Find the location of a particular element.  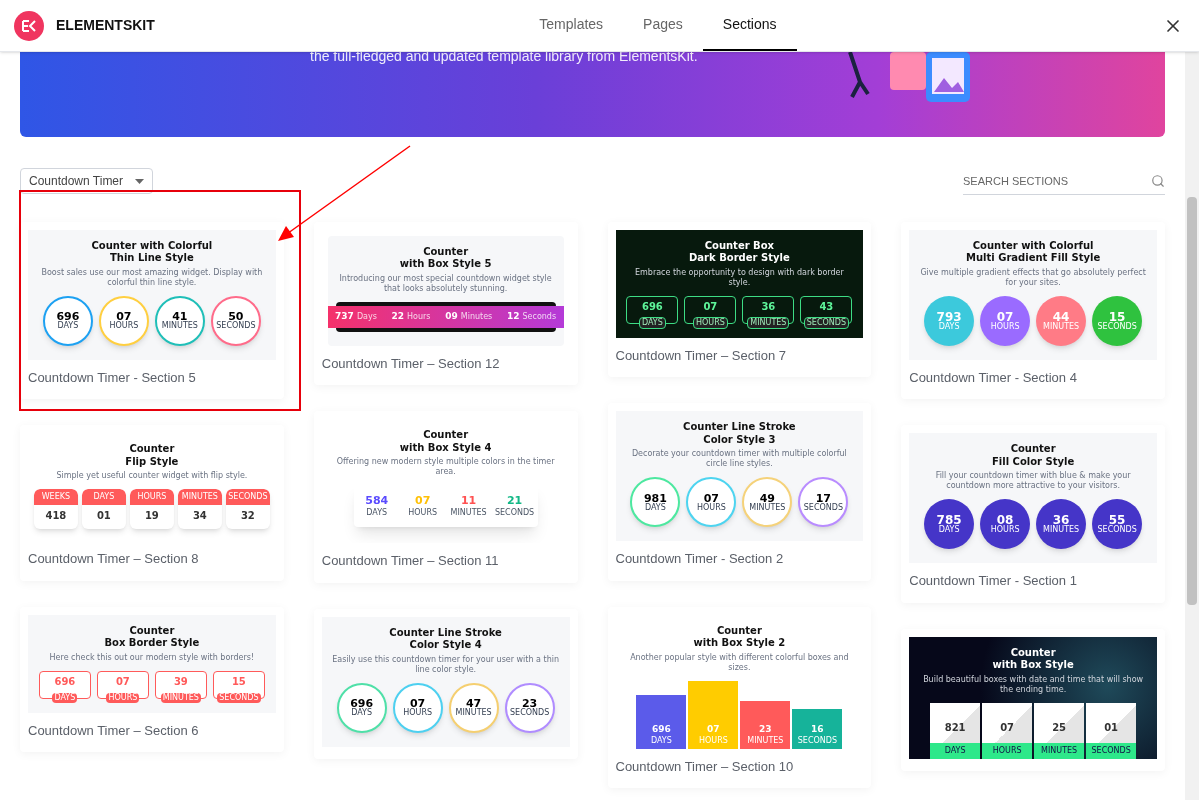

section-card: Counter with Box Style Build beautiful boxes with date and time that will show the ending time. 821 DAYS 07 HOURS 25 MINUTES 01 SECONDS is located at coordinates (1033, 699).